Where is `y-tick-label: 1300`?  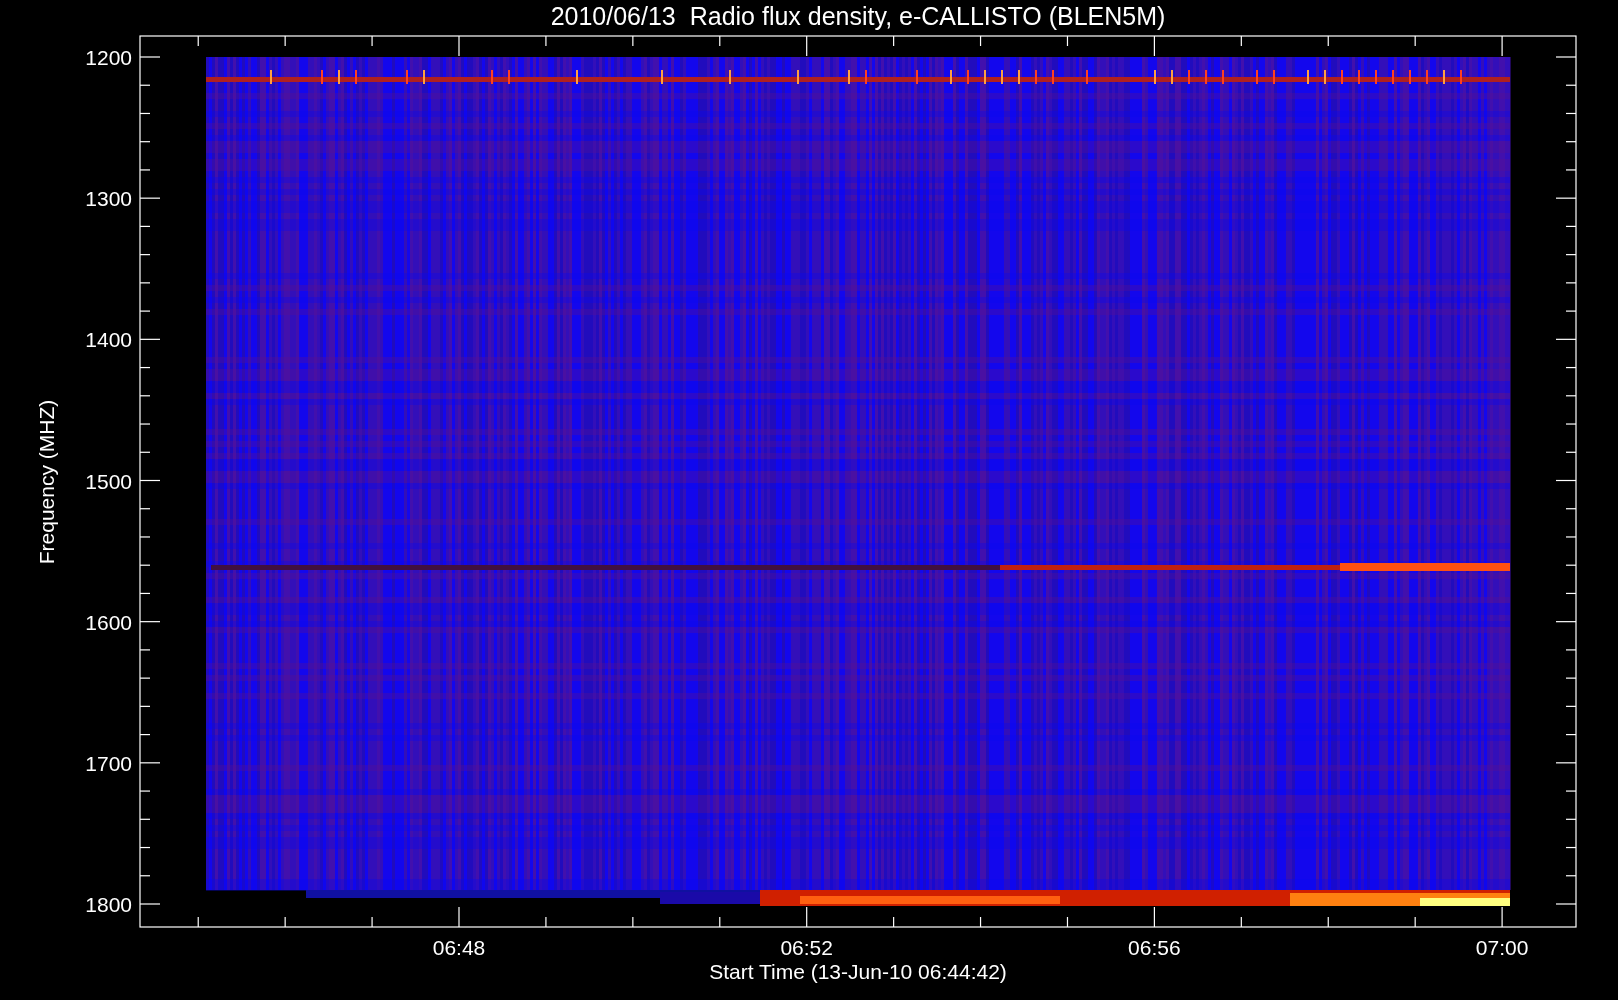 y-tick-label: 1300 is located at coordinates (108, 199).